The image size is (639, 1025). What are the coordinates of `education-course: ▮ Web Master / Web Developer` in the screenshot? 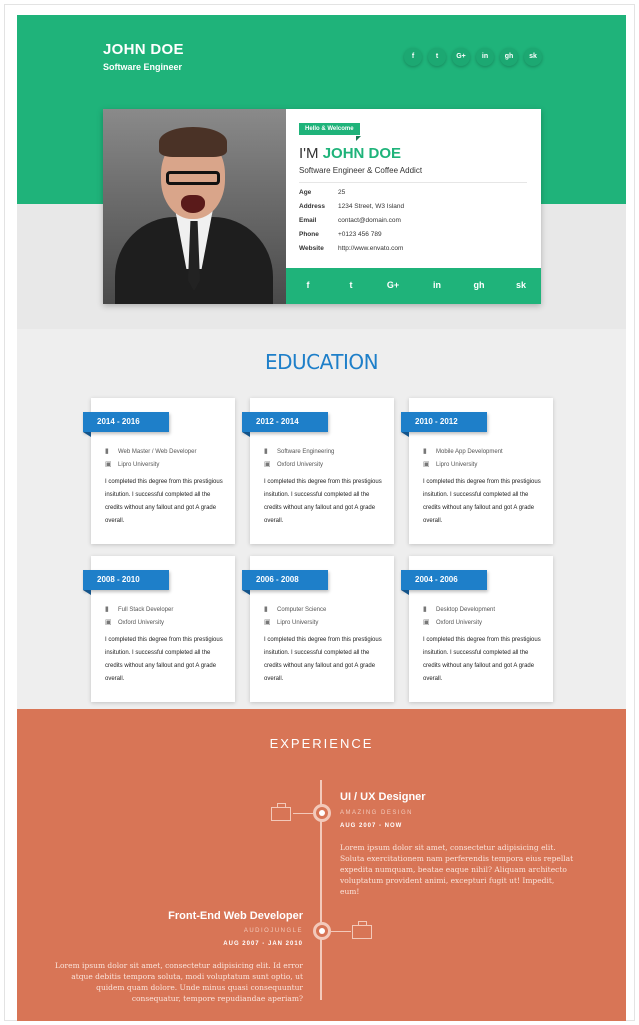 It's located at (150, 451).